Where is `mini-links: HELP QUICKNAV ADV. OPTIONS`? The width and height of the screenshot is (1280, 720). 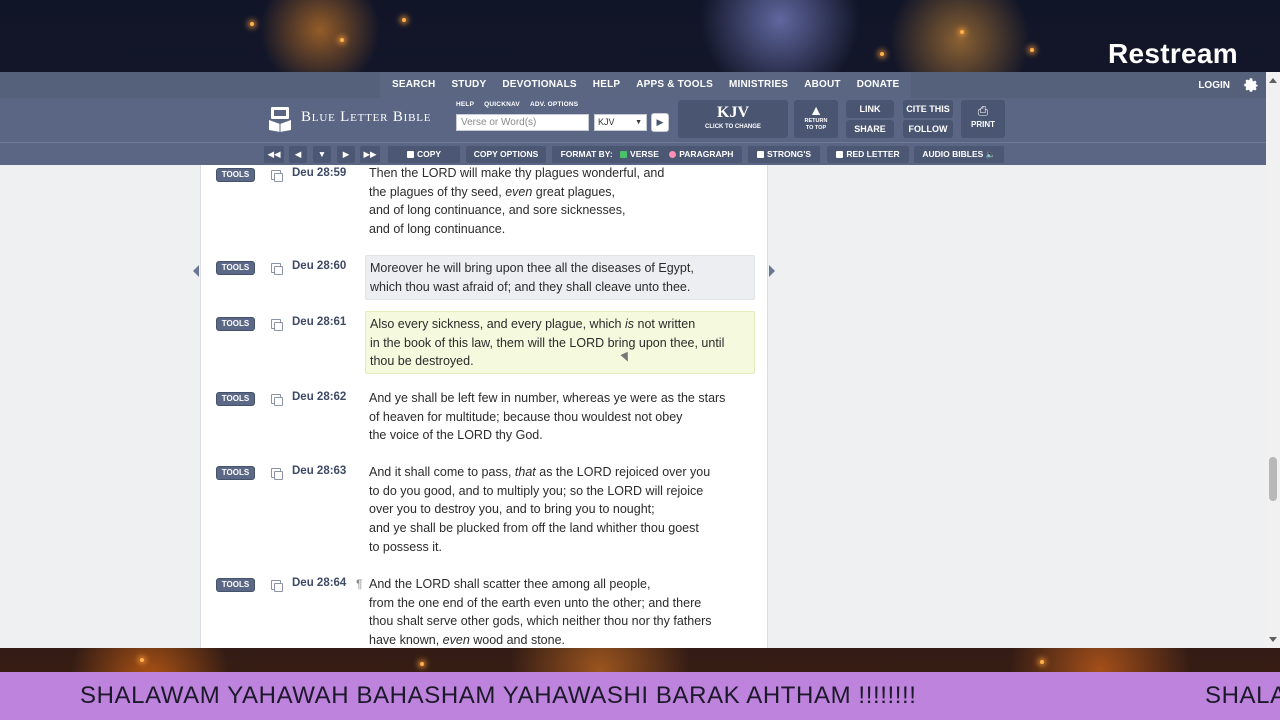
mini-links: HELP QUICKNAV ADV. OPTIONS is located at coordinates (517, 104).